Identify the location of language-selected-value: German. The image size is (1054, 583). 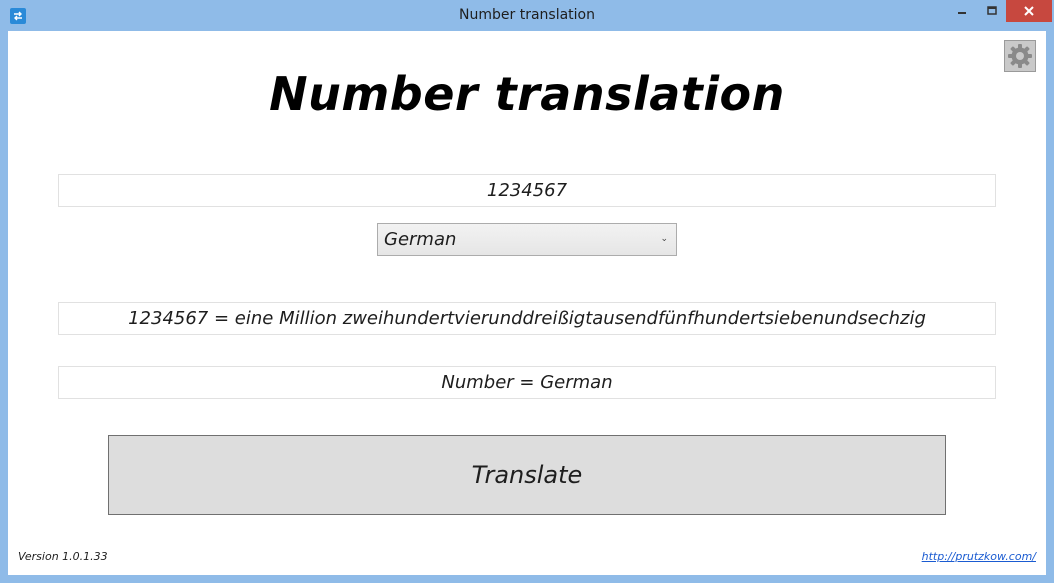
(420, 239).